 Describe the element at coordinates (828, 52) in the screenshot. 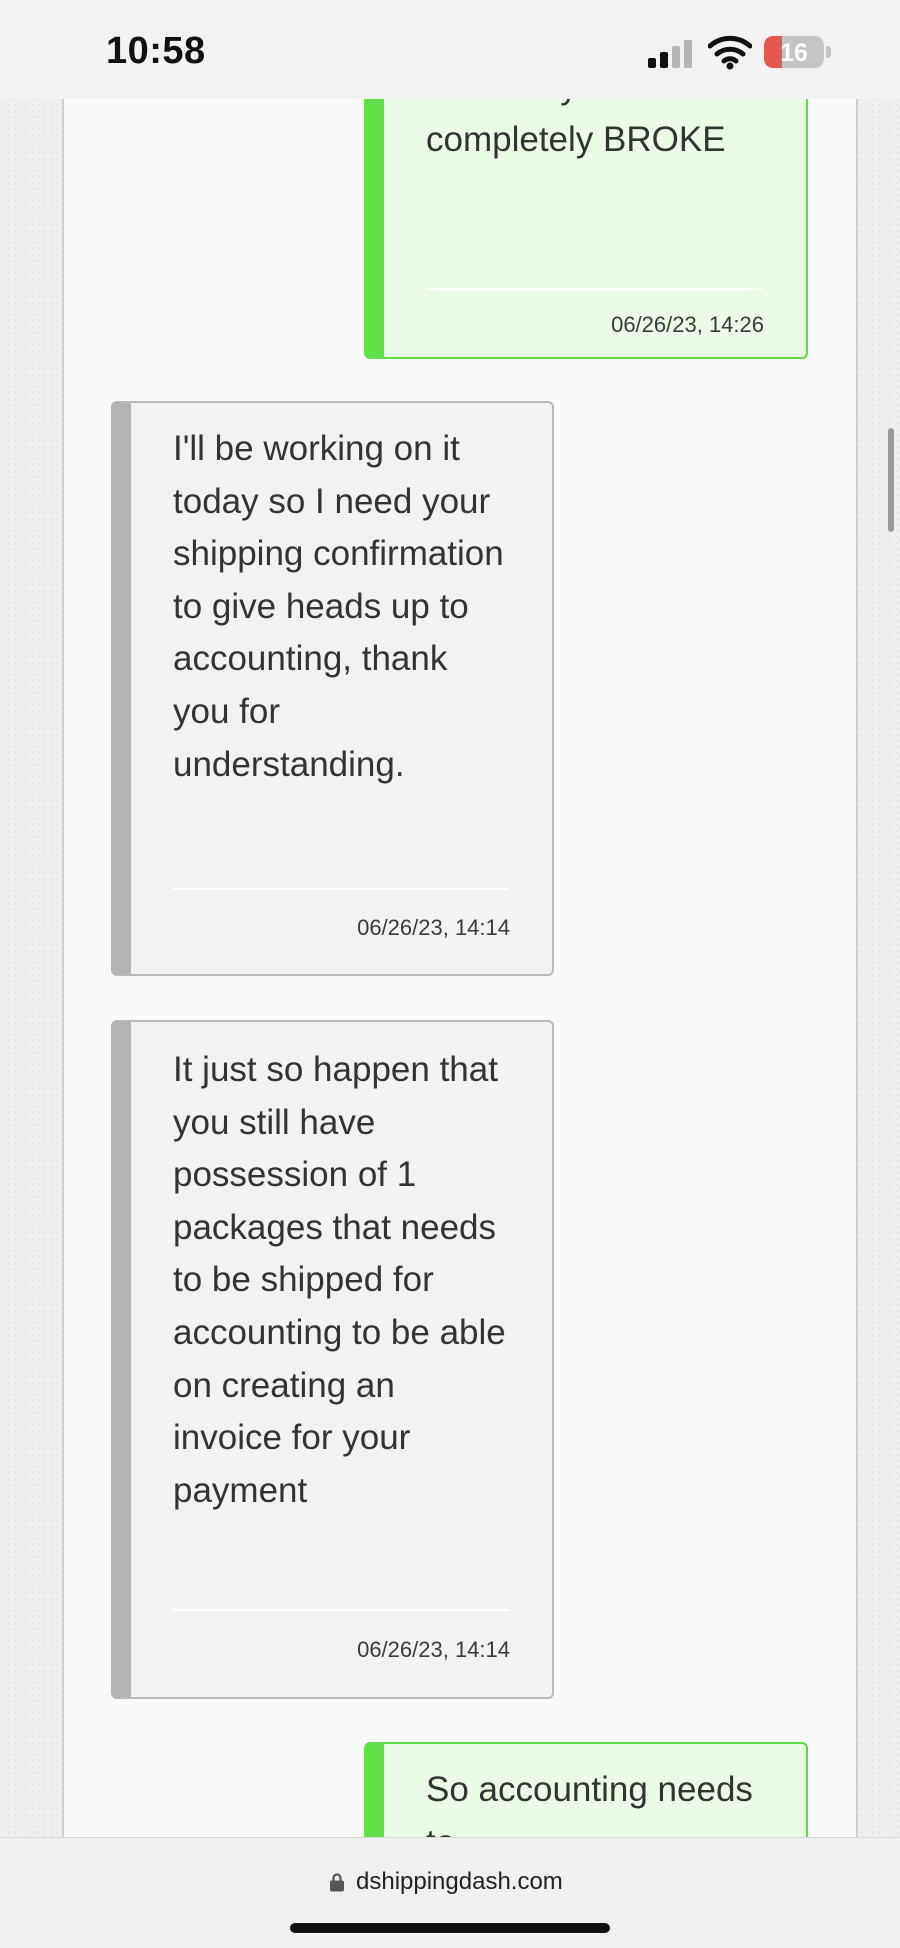

I see `battery-tip` at that location.